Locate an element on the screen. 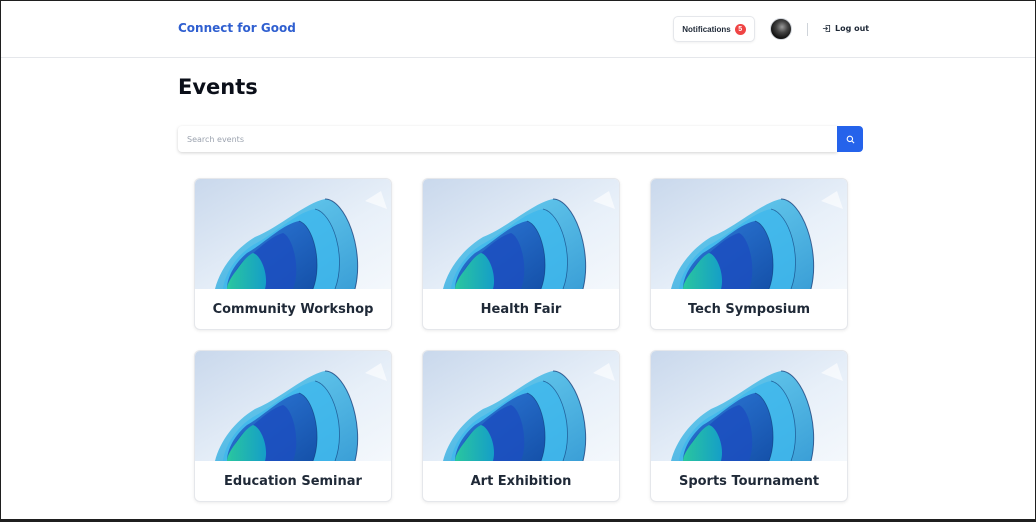 The width and height of the screenshot is (1036, 522). avatar is located at coordinates (781, 29).